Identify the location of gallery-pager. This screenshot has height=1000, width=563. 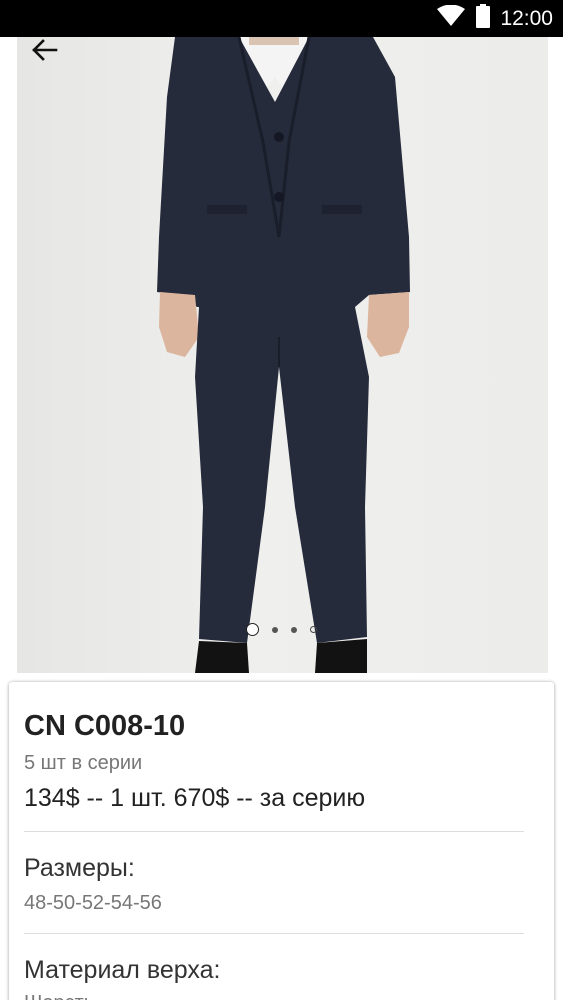
(281, 629).